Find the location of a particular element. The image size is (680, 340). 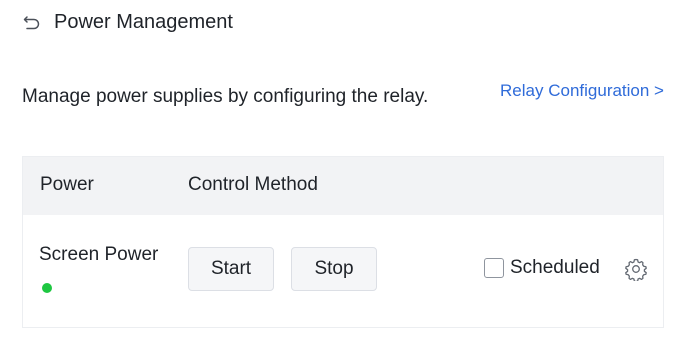

page-header: Power Management is located at coordinates (127, 22).